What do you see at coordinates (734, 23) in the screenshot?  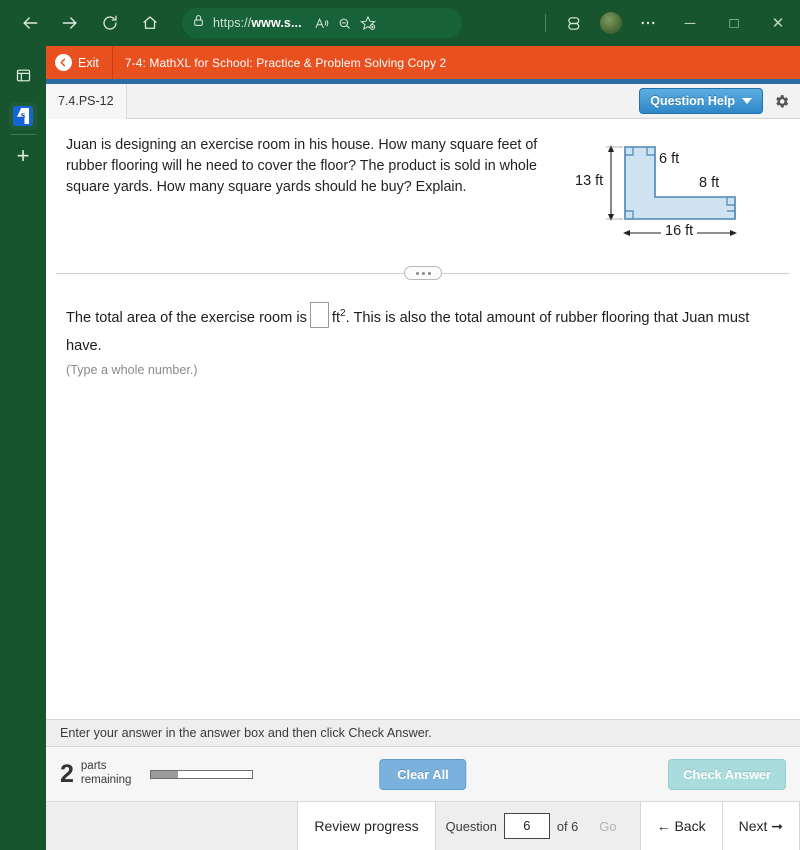 I see `maximize-button: □` at bounding box center [734, 23].